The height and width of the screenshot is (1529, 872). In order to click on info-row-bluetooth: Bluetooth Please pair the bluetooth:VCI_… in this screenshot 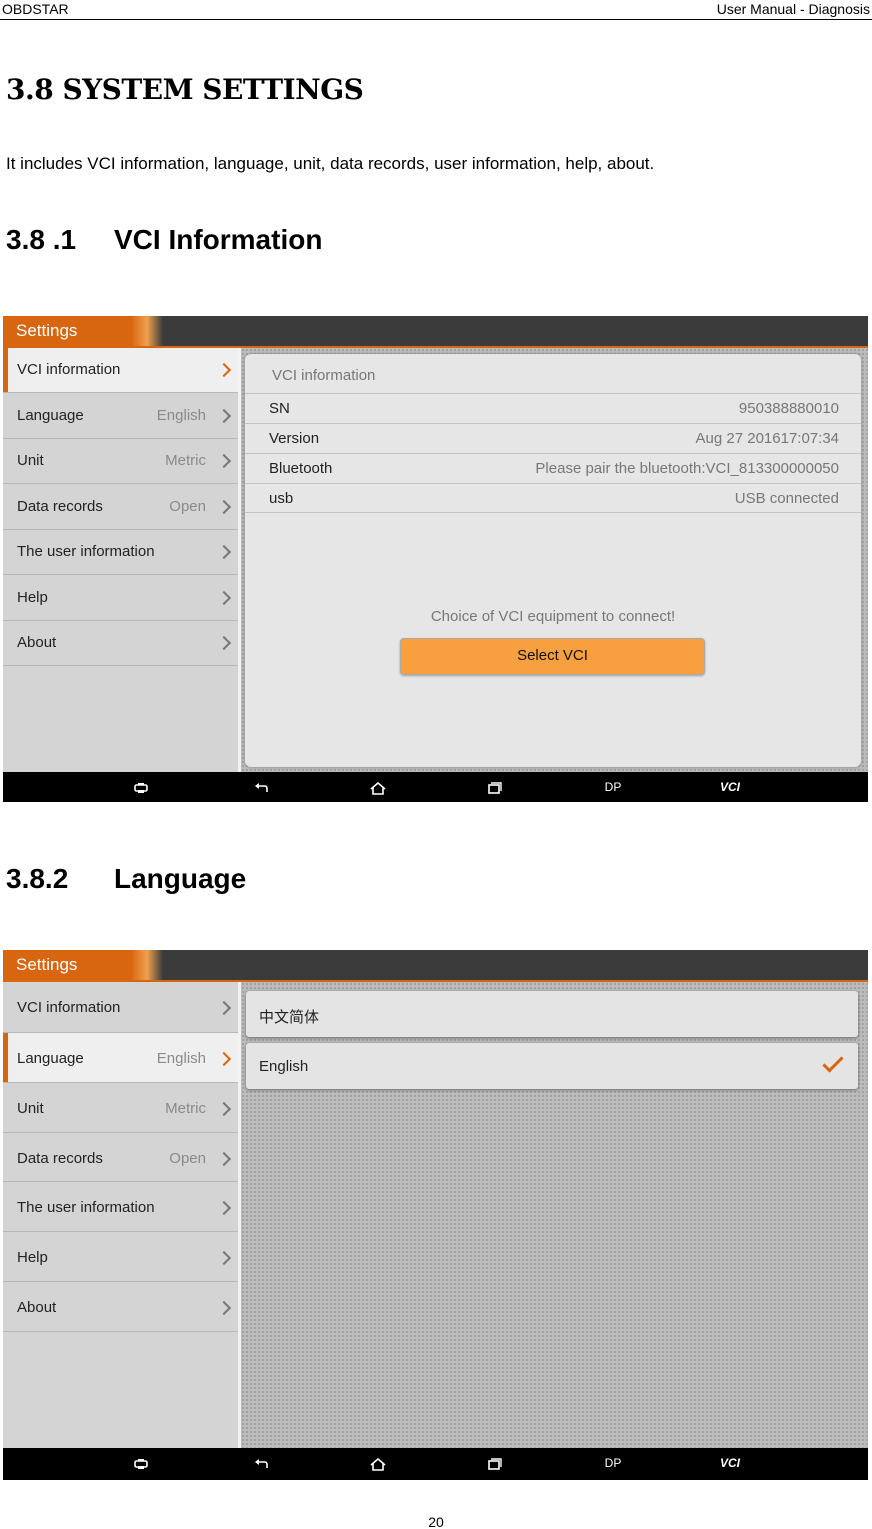, I will do `click(553, 468)`.